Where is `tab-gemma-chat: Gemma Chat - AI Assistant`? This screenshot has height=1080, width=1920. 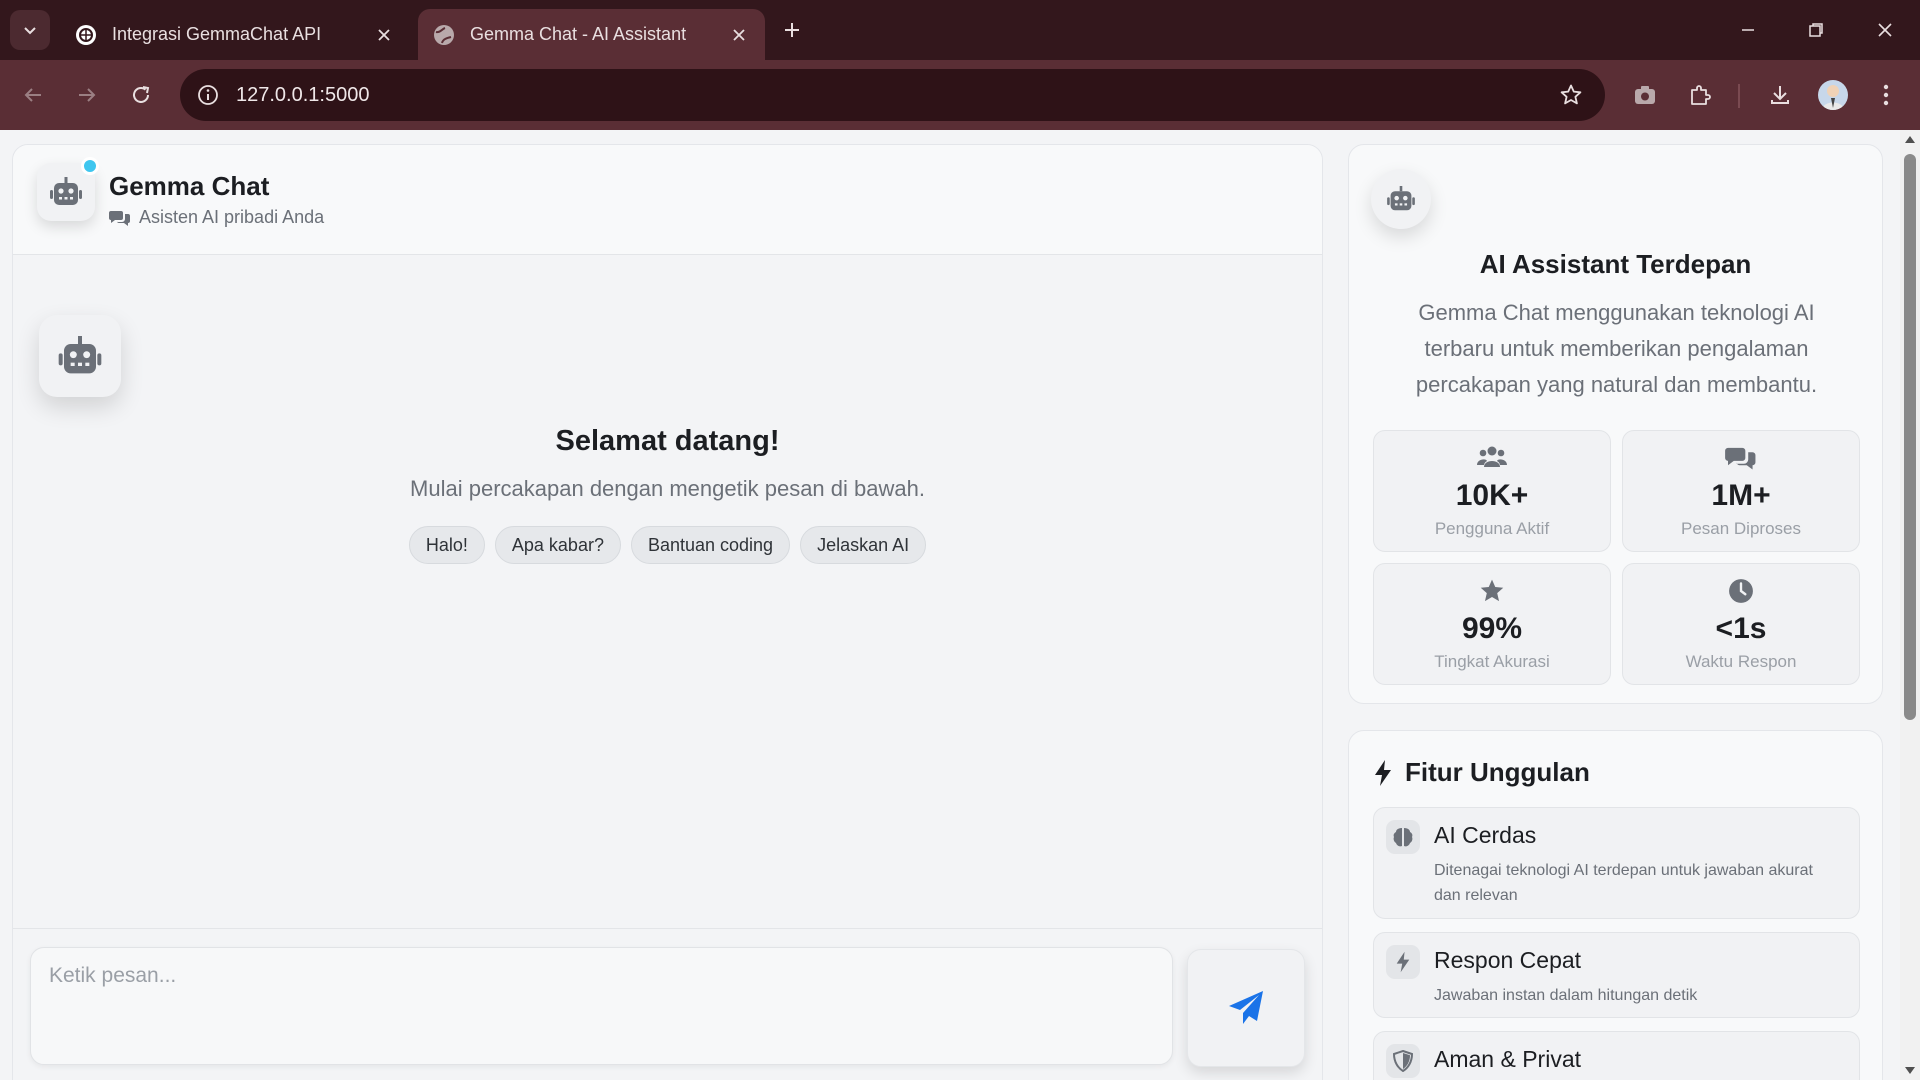
tab-gemma-chat: Gemma Chat - AI Assistant is located at coordinates (591, 34).